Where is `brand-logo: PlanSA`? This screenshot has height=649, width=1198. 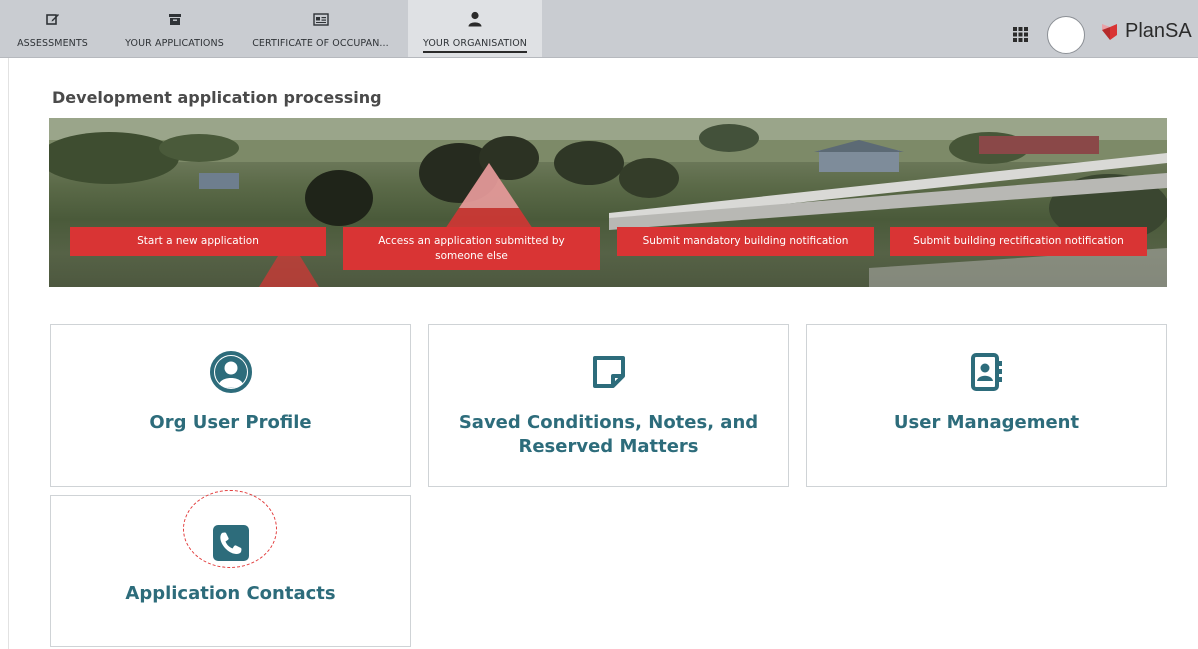 brand-logo: PlanSA is located at coordinates (1145, 31).